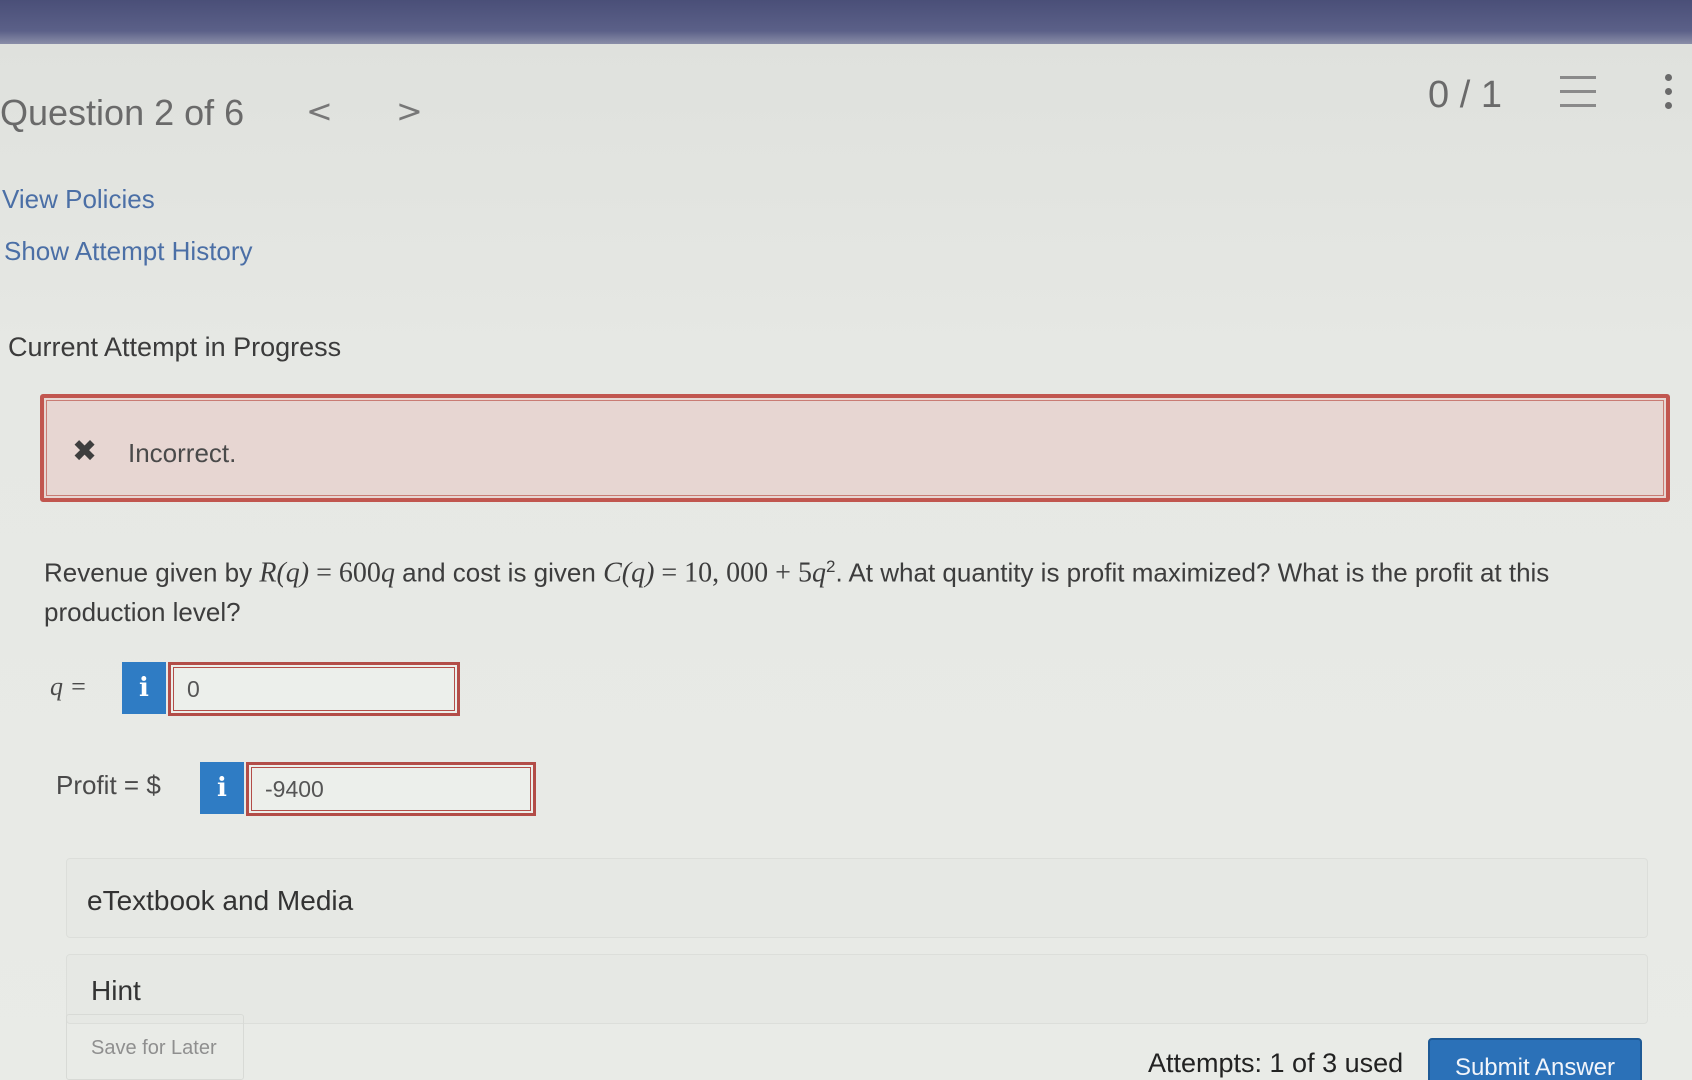  I want to click on q-info-button: i, so click(144, 688).